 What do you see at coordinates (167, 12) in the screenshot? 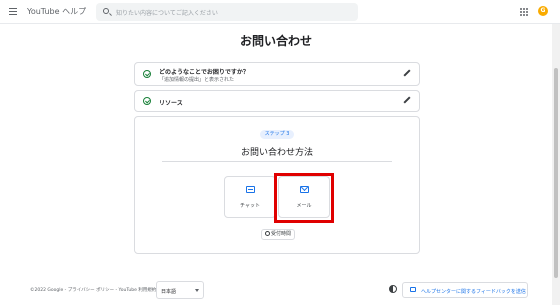
I see `search-input: 知りたい内容についてご記入ください` at bounding box center [167, 12].